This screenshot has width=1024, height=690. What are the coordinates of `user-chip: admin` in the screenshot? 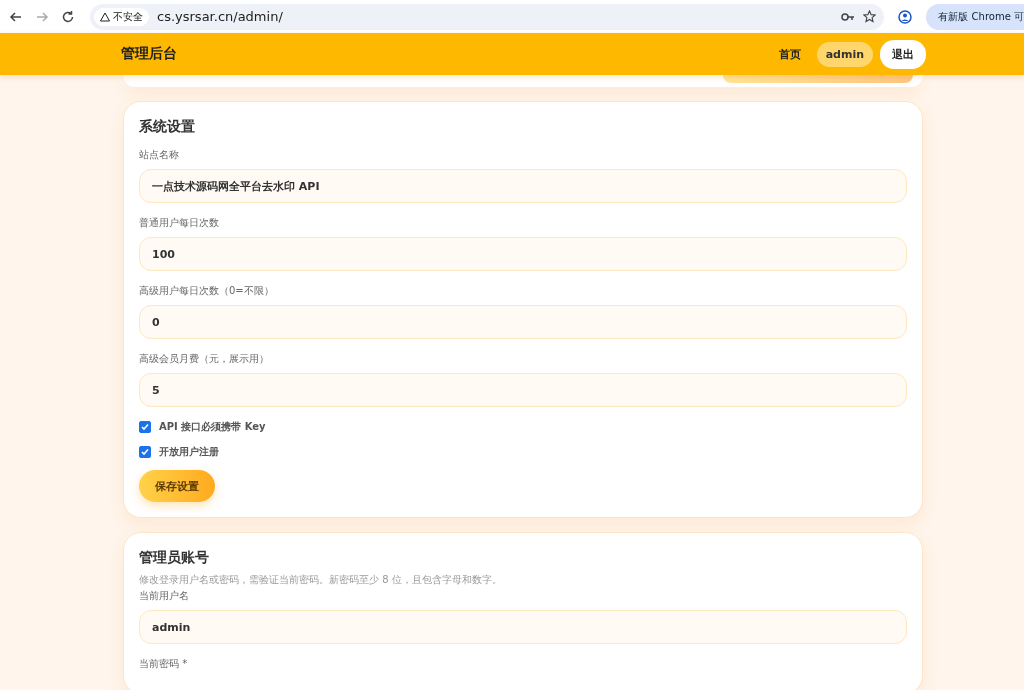 It's located at (844, 54).